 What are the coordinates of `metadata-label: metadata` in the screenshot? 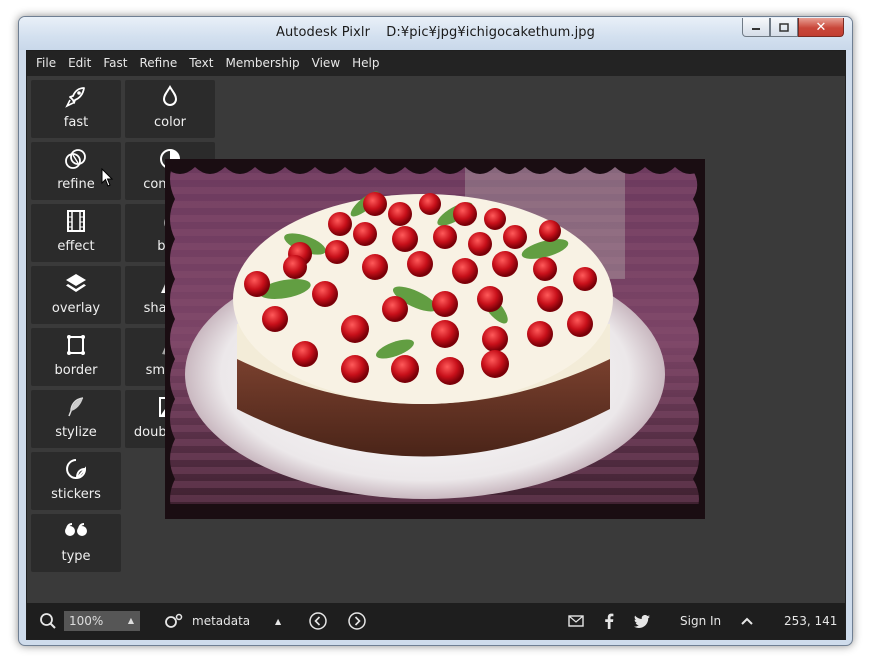 It's located at (221, 621).